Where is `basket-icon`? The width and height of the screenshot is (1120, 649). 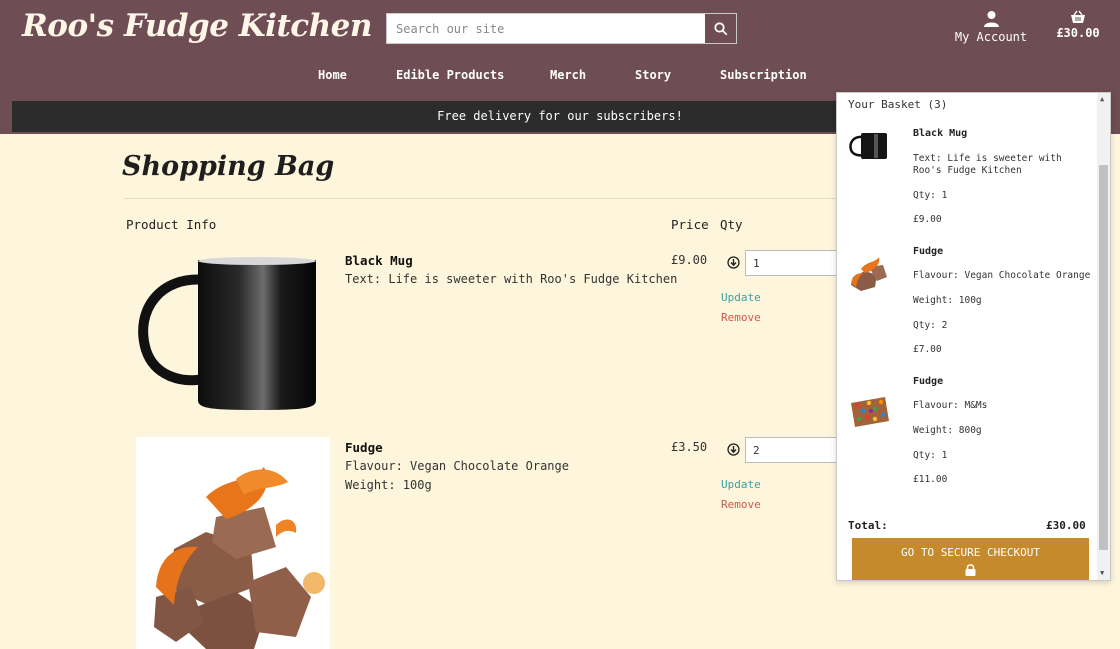 basket-icon is located at coordinates (1078, 16).